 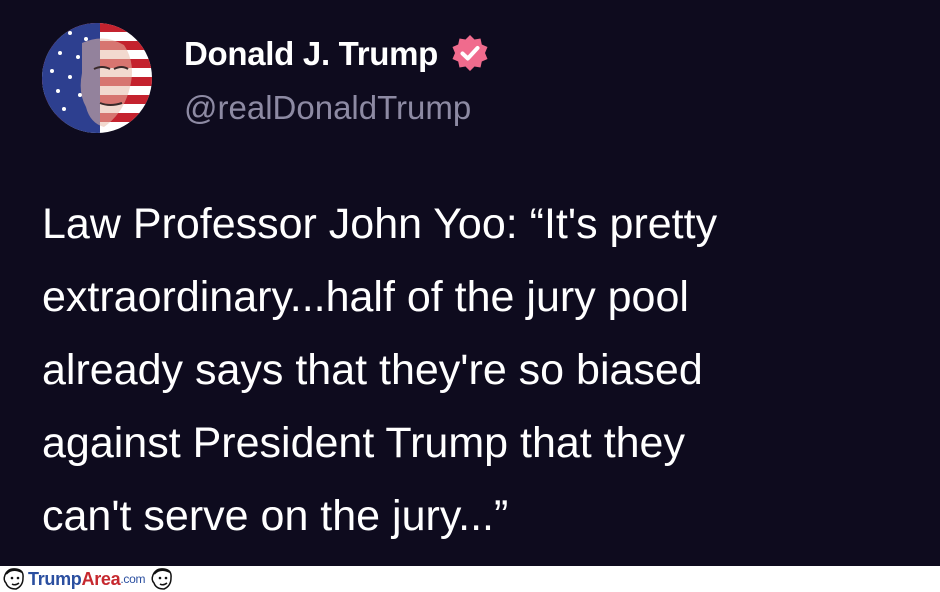 I want to click on watermark-text-area: Area, so click(x=101, y=579).